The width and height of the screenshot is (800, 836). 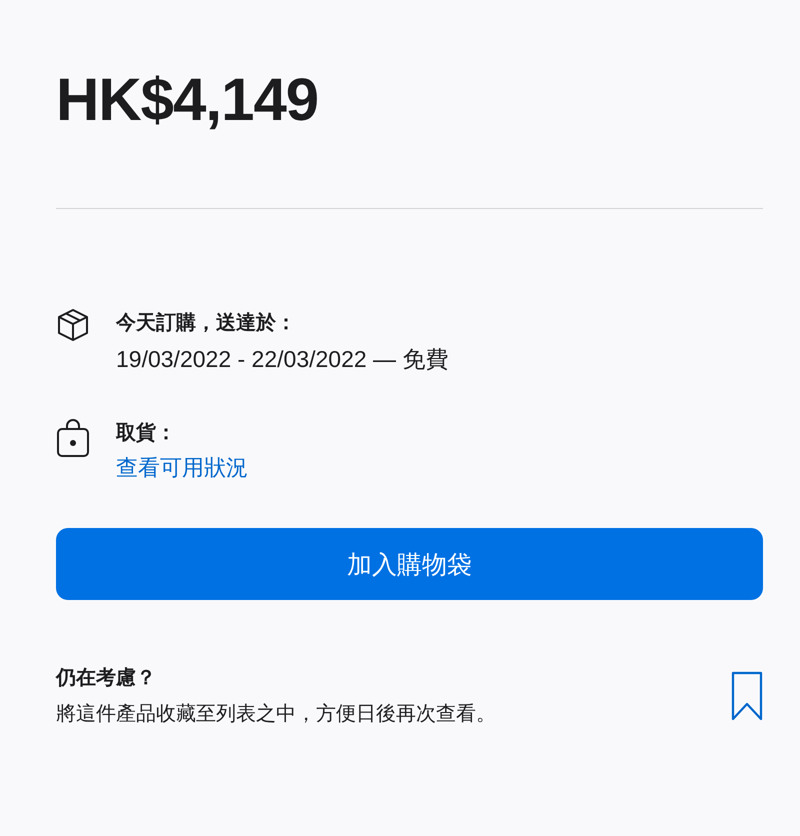 What do you see at coordinates (206, 322) in the screenshot?
I see `delivery-title: 今天訂購，送達於：` at bounding box center [206, 322].